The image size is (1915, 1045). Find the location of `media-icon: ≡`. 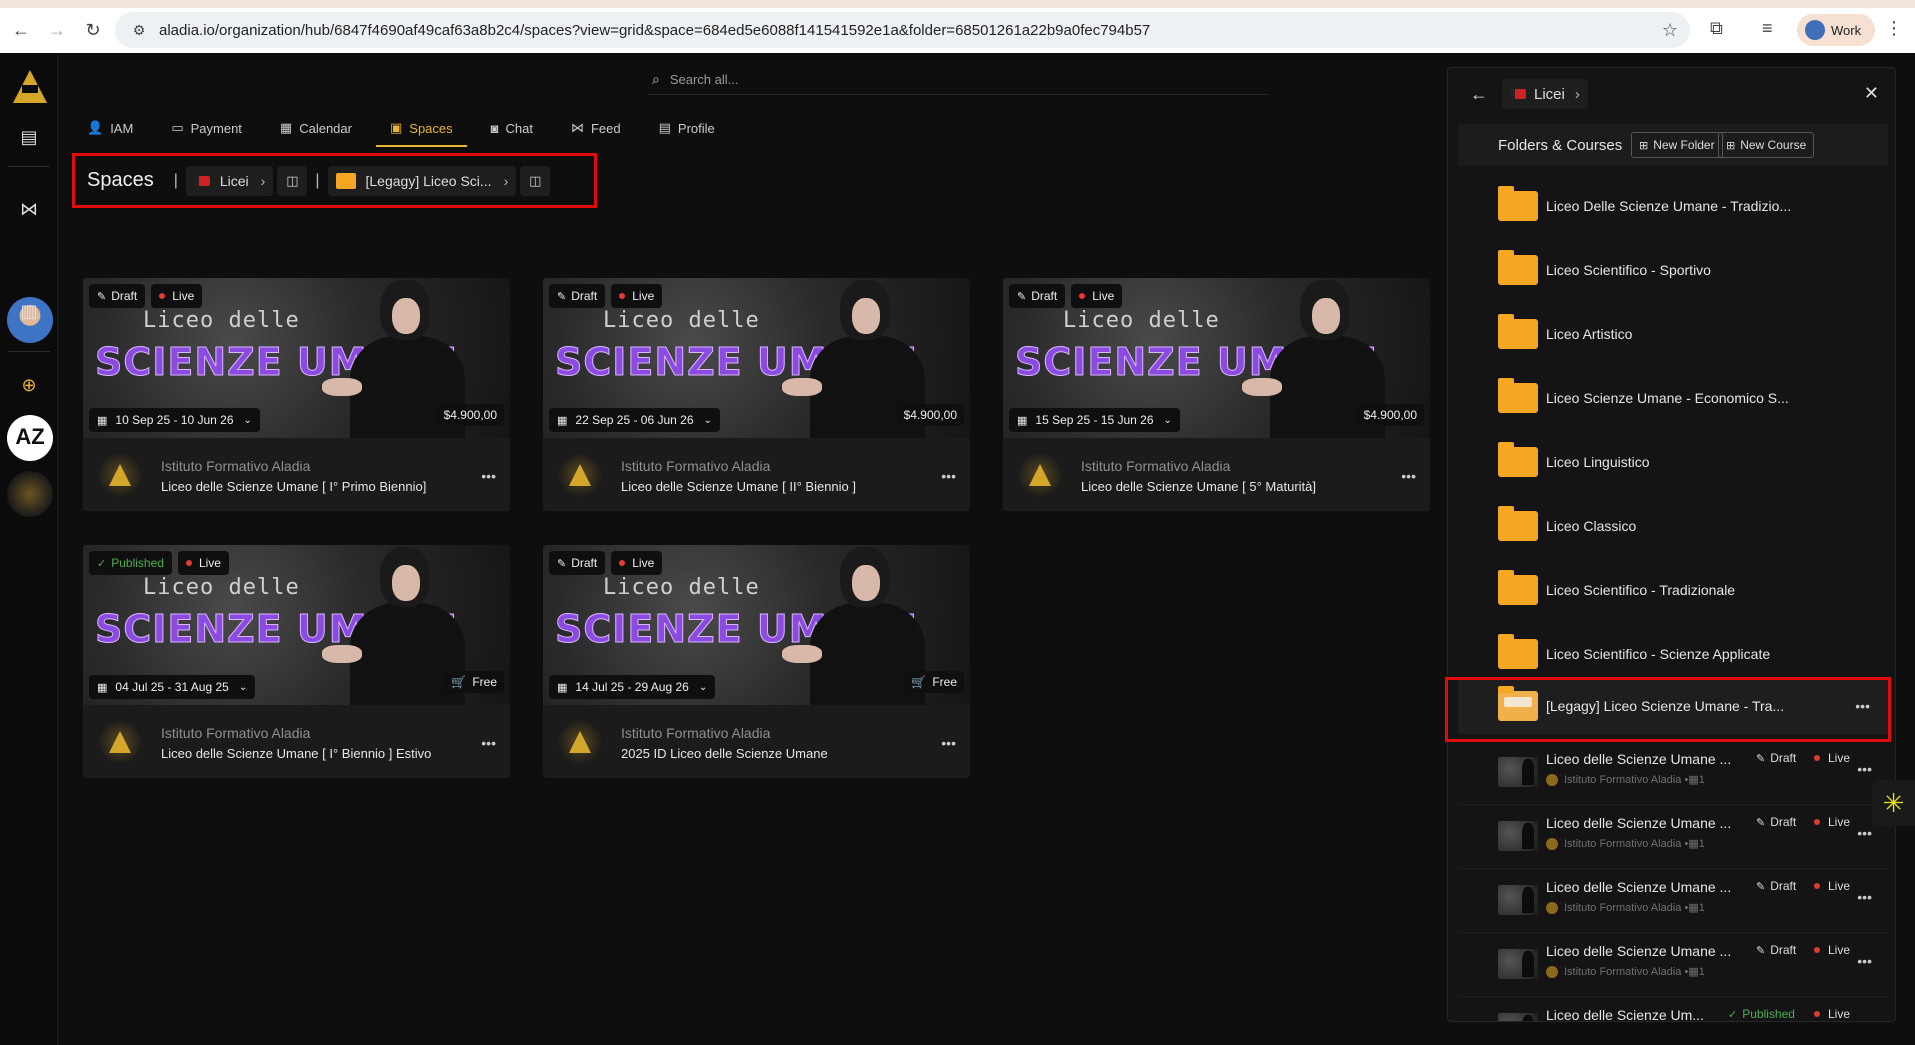

media-icon: ≡ is located at coordinates (1767, 28).